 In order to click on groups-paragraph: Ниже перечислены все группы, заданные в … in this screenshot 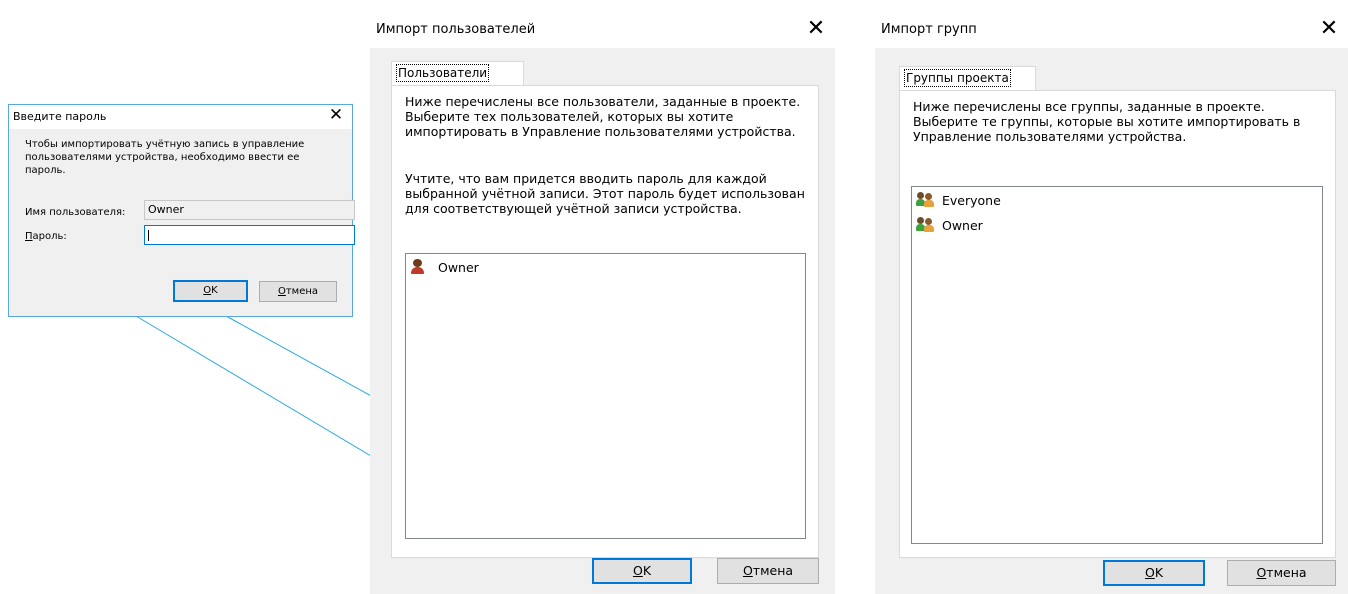, I will do `click(1107, 121)`.